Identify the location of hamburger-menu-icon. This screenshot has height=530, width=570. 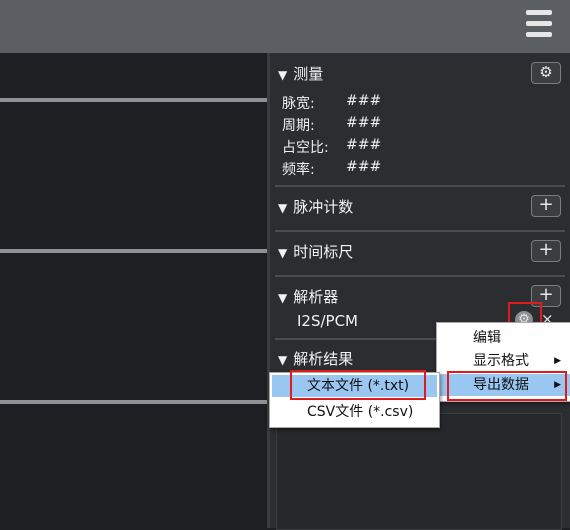
(539, 24).